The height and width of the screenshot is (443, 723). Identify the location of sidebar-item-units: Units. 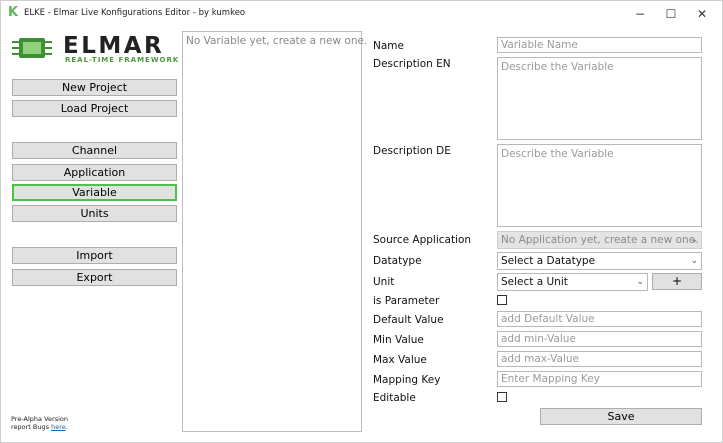
(94, 213).